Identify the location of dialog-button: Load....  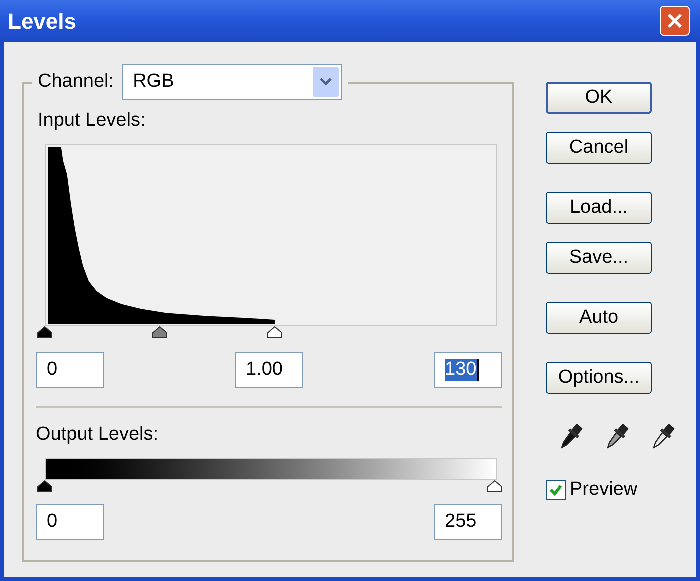
(599, 208).